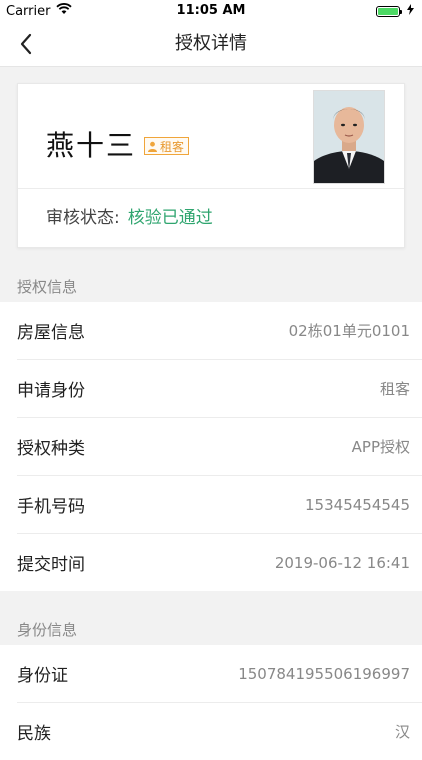  Describe the element at coordinates (389, 11) in the screenshot. I see `battery-icon` at that location.